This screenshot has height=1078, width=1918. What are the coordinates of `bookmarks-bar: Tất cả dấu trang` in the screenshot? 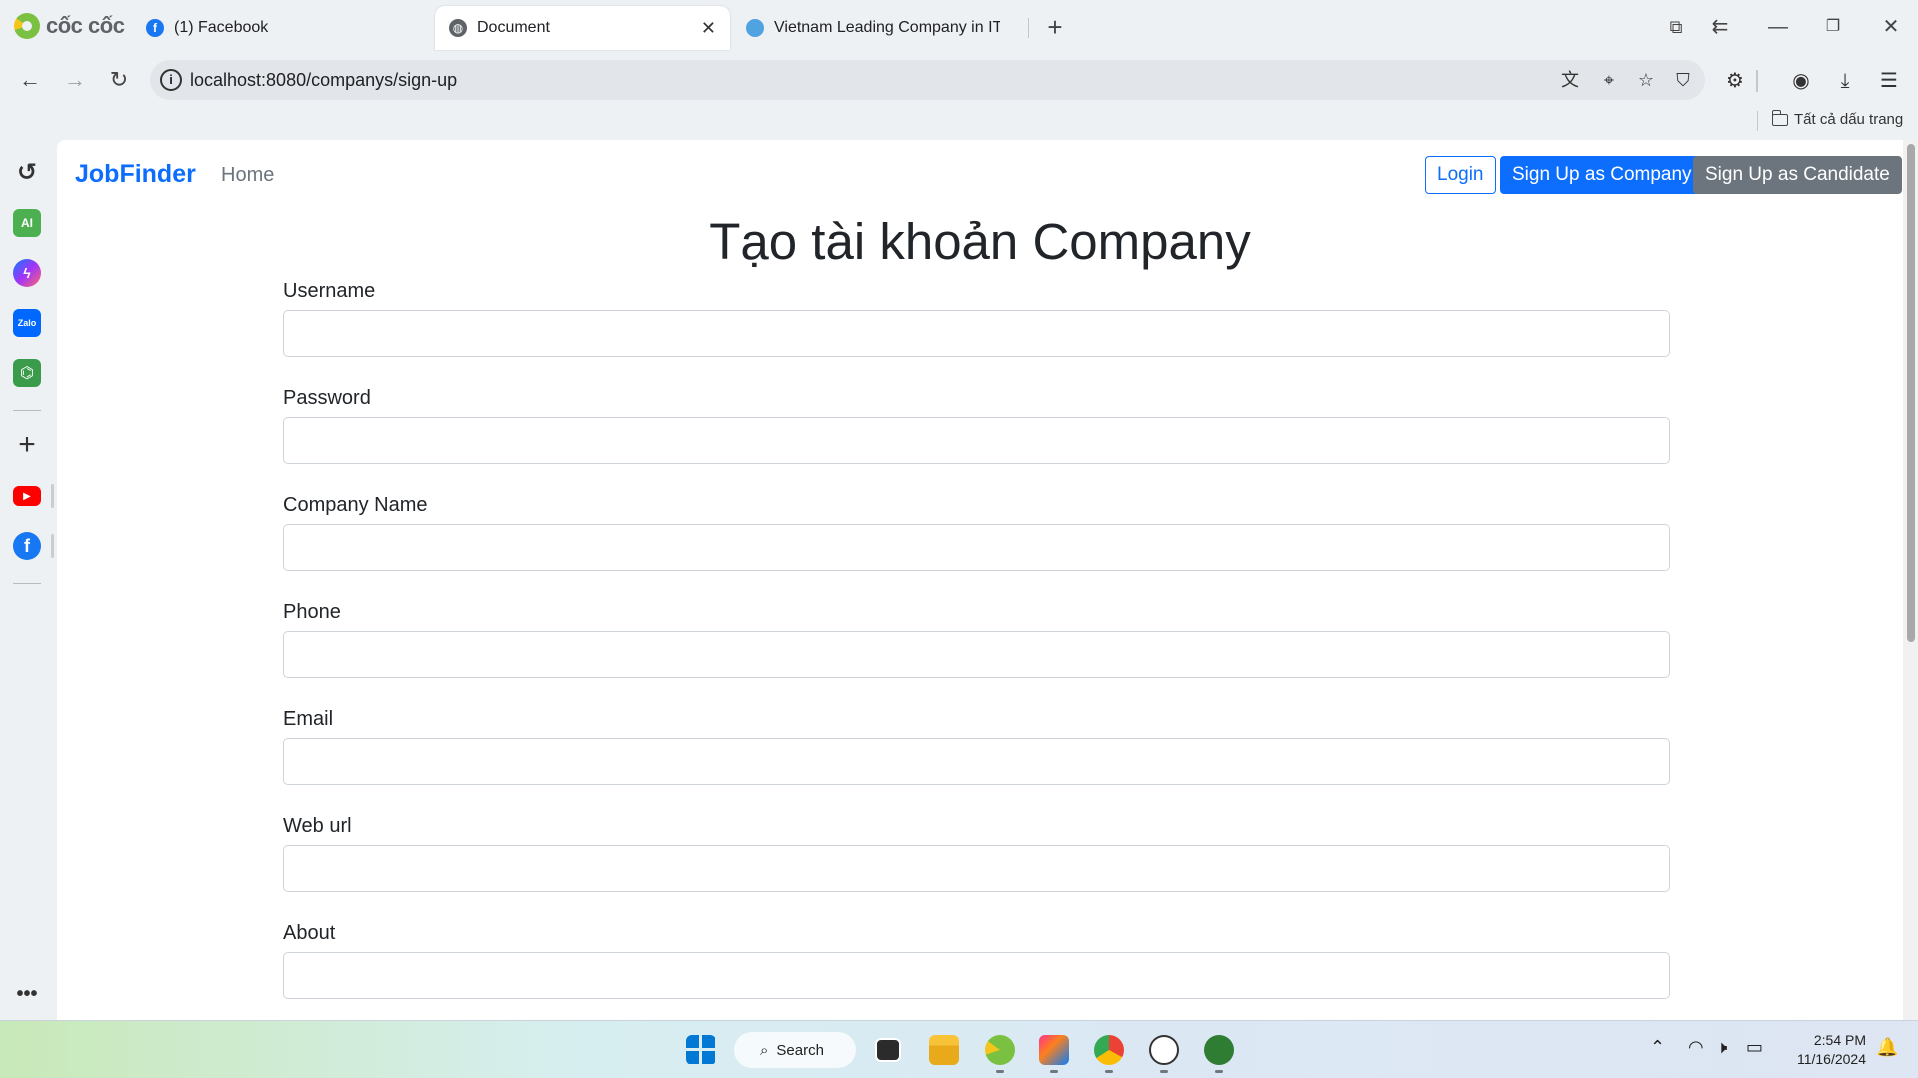 It's located at (959, 121).